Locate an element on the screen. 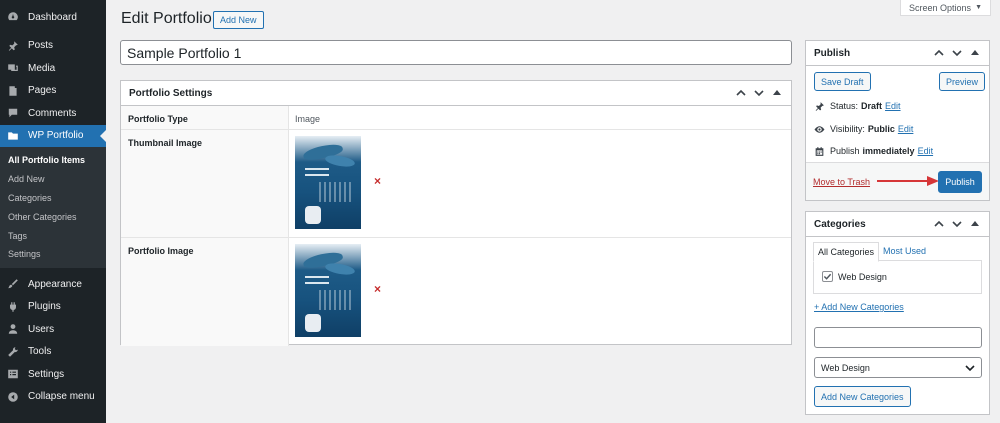 This screenshot has height=423, width=1000. screen-options-button: Screen Options ▼ is located at coordinates (945, 8).